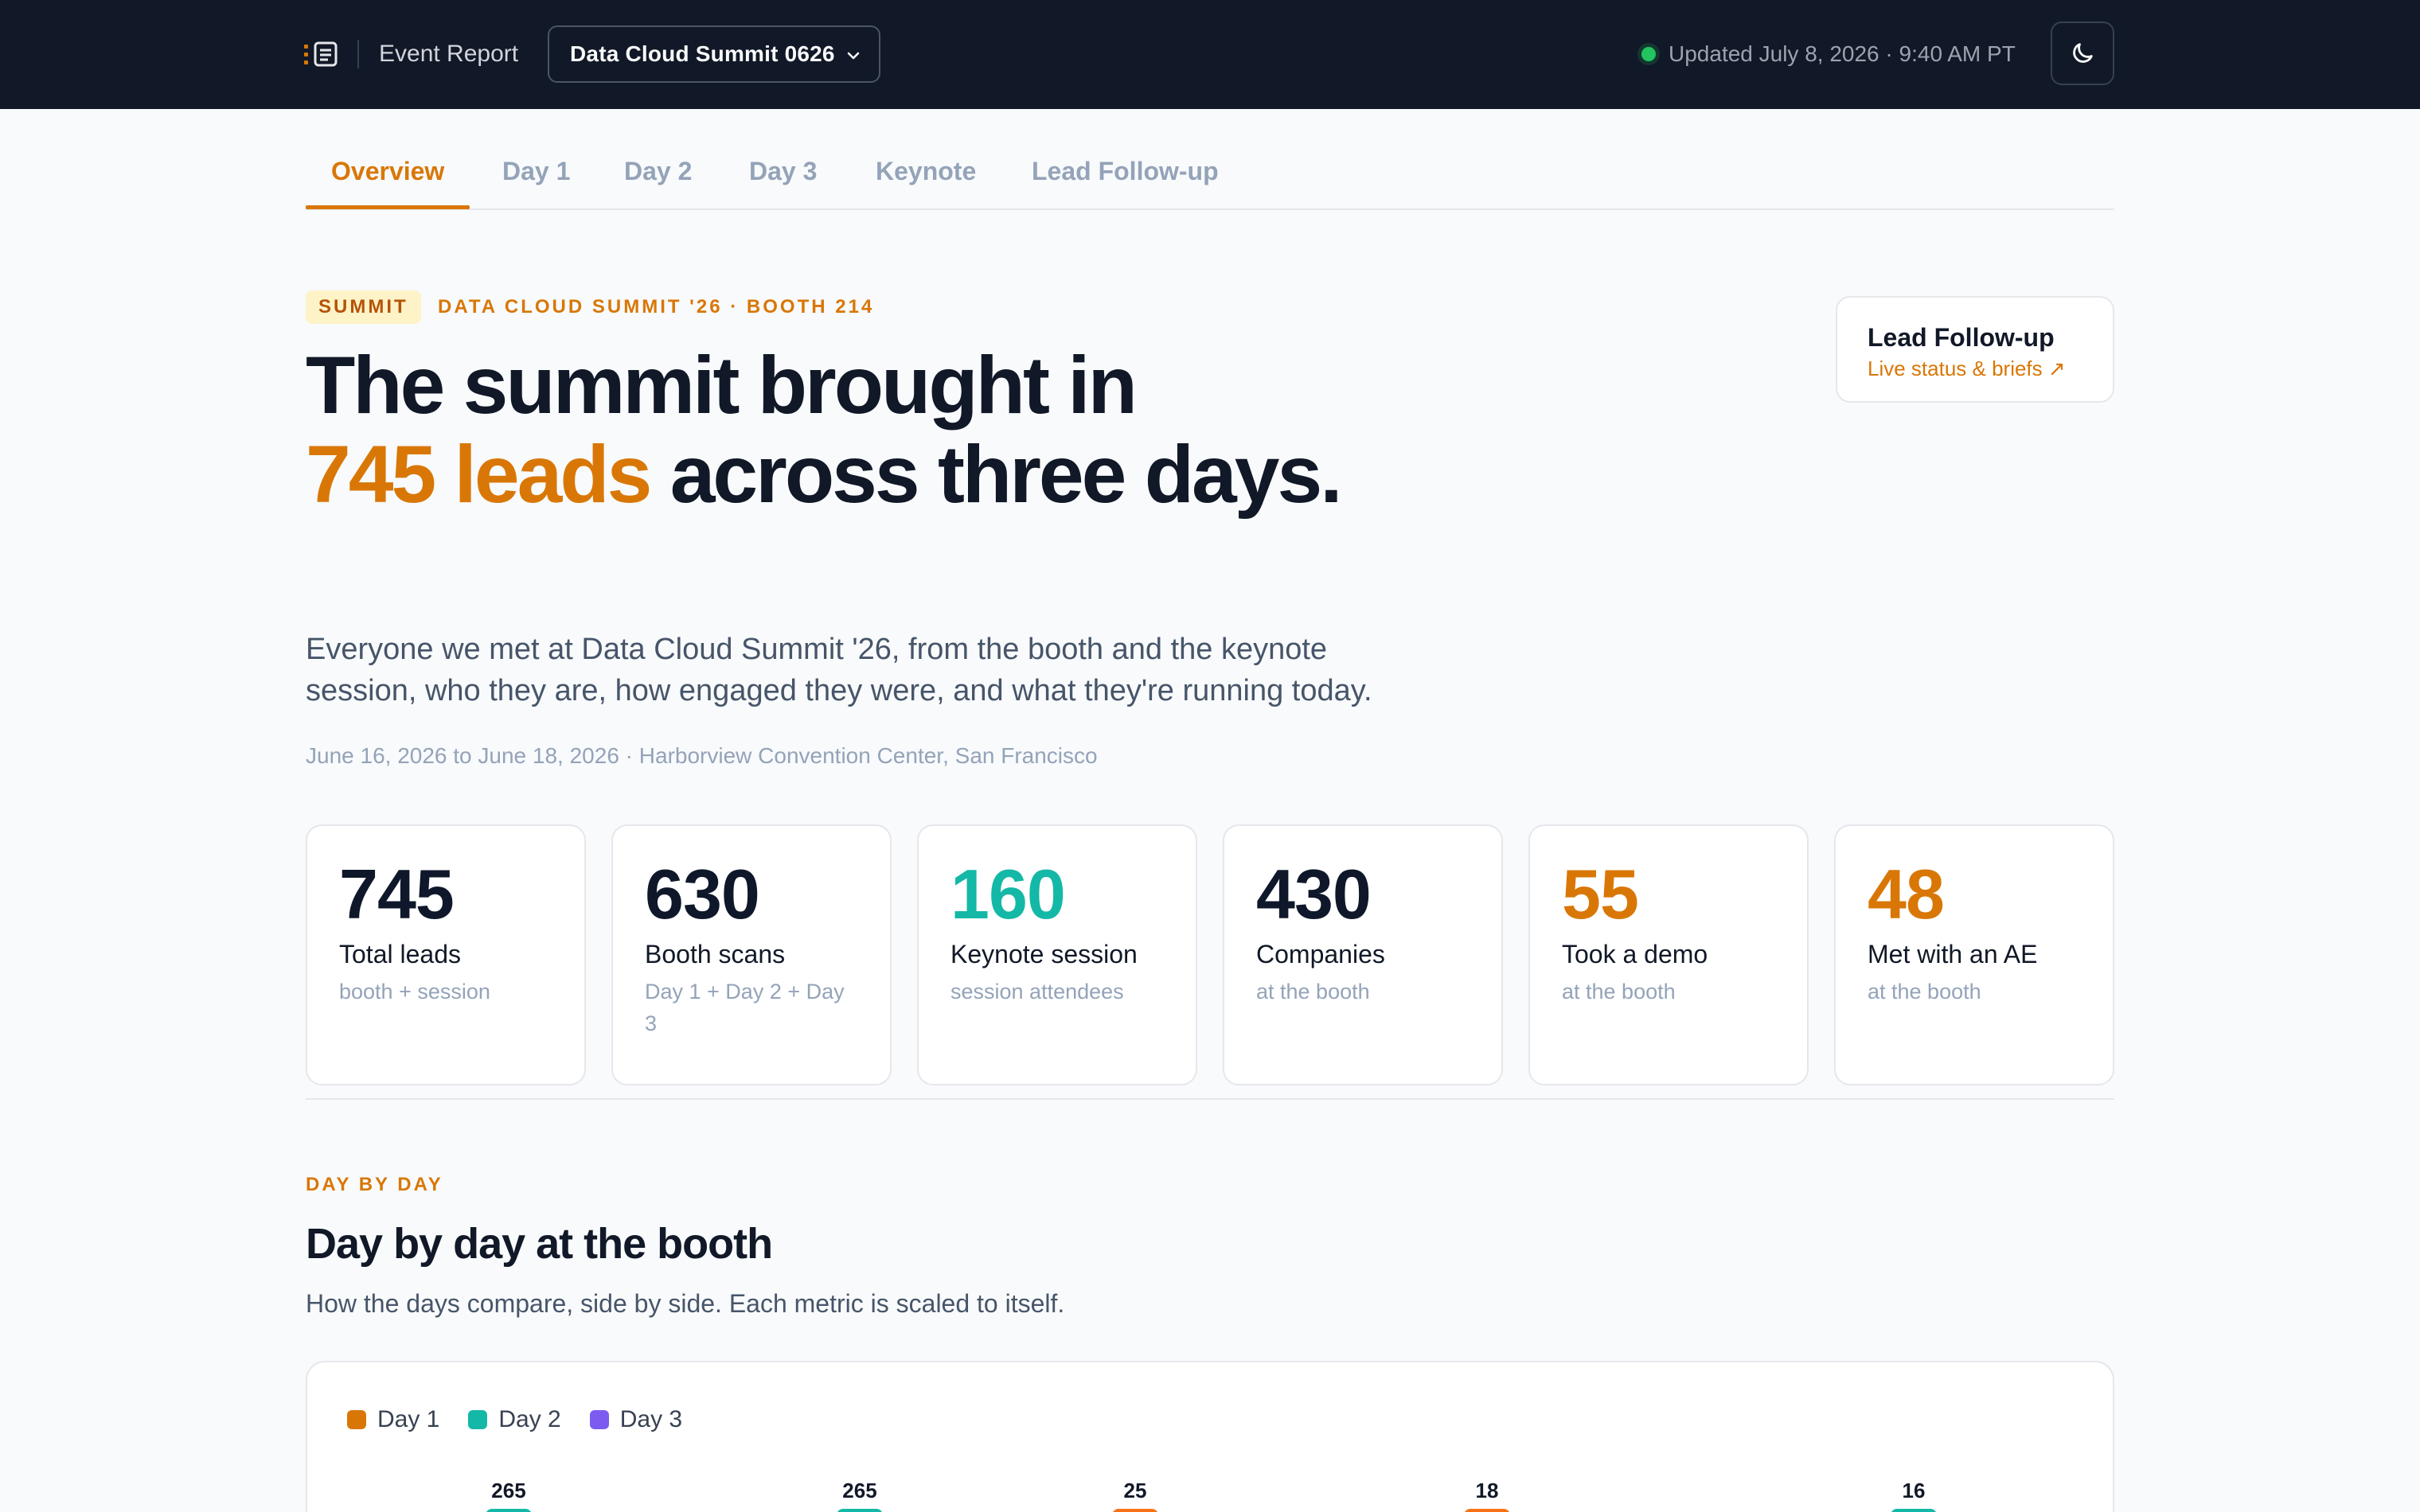  Describe the element at coordinates (1320, 954) in the screenshot. I see `stat-label: Companies` at that location.